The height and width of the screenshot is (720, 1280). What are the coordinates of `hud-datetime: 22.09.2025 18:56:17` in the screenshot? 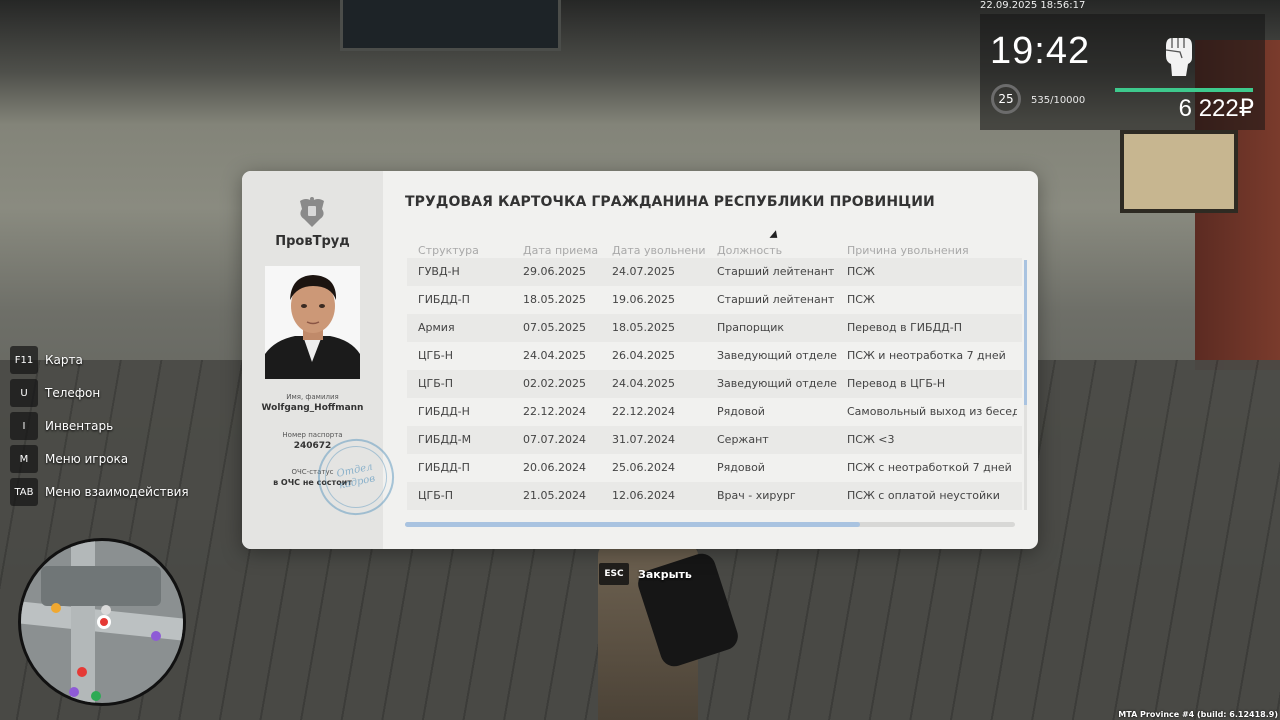 It's located at (1033, 5).